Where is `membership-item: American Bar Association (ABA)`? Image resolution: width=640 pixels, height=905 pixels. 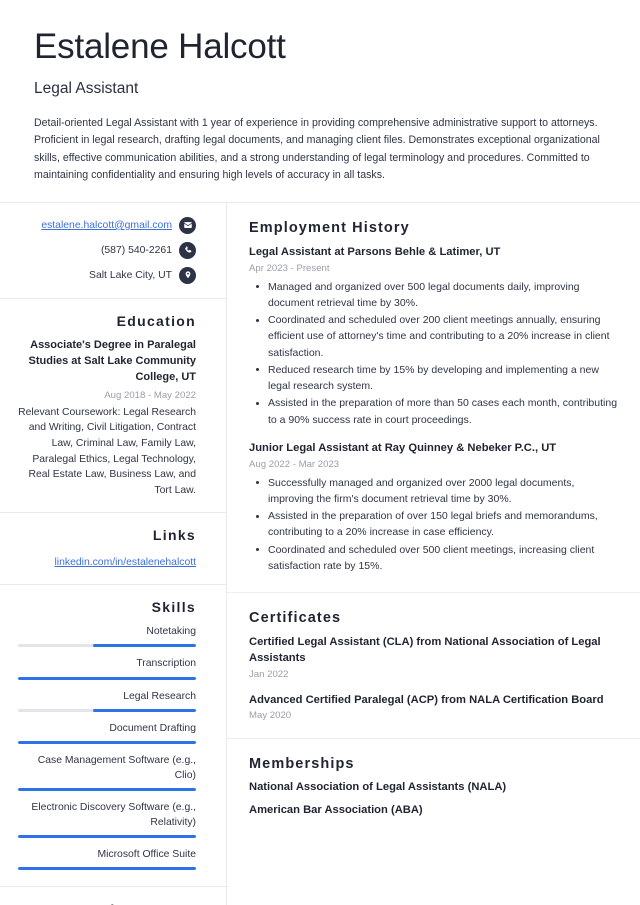
membership-item: American Bar Association (ABA) is located at coordinates (336, 810).